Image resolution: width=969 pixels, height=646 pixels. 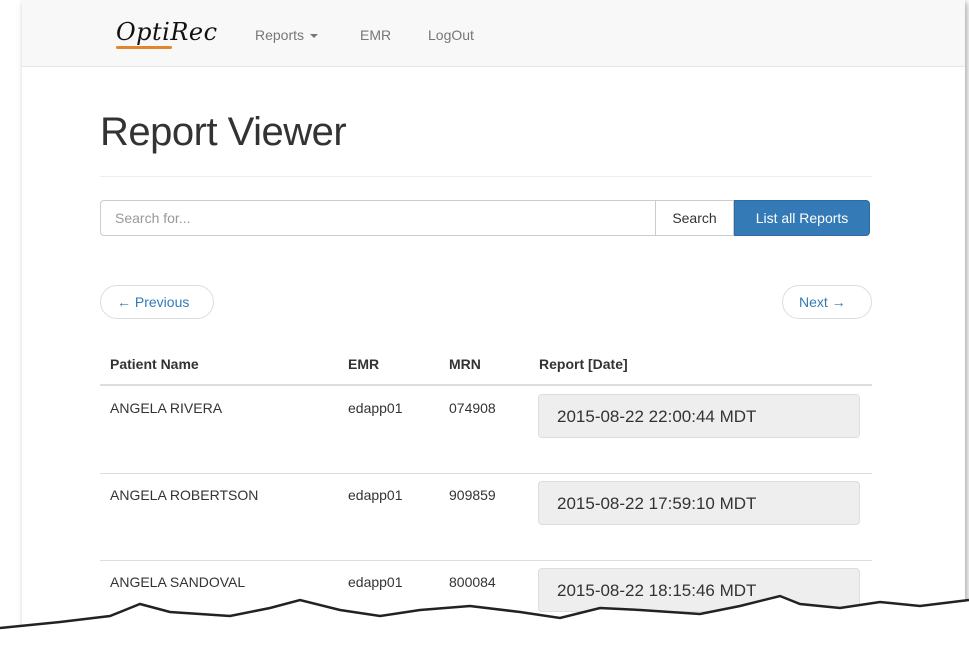 I want to click on column-header-emr: EMR, so click(x=364, y=364).